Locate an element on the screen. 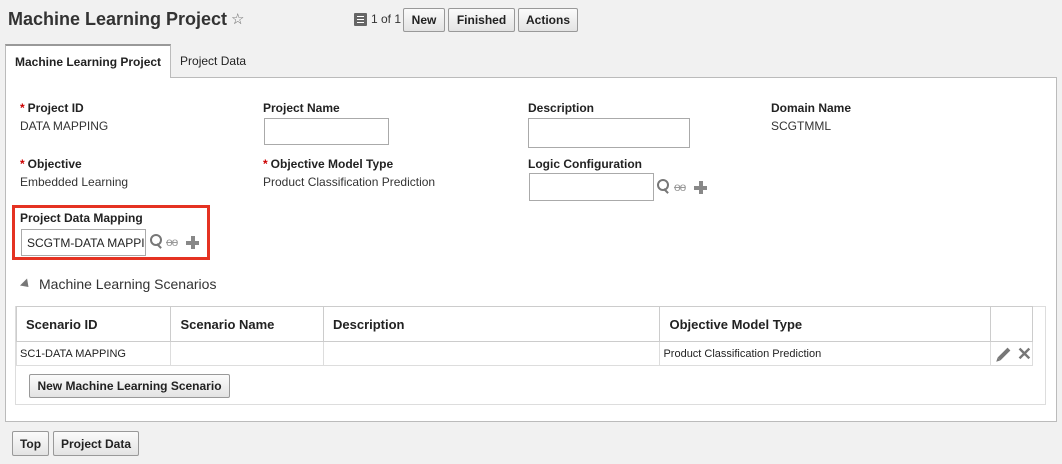  tab-bar: Machine Learning Project Project Data is located at coordinates (130, 61).